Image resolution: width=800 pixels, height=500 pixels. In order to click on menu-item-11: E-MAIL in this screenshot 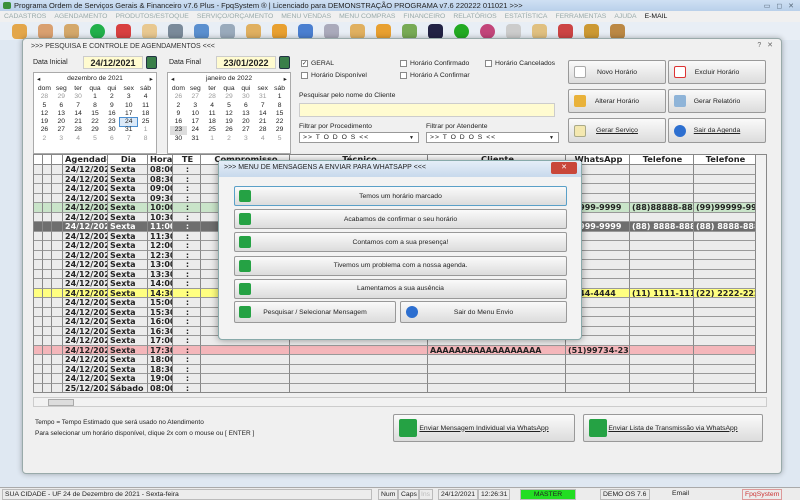, I will do `click(656, 16)`.